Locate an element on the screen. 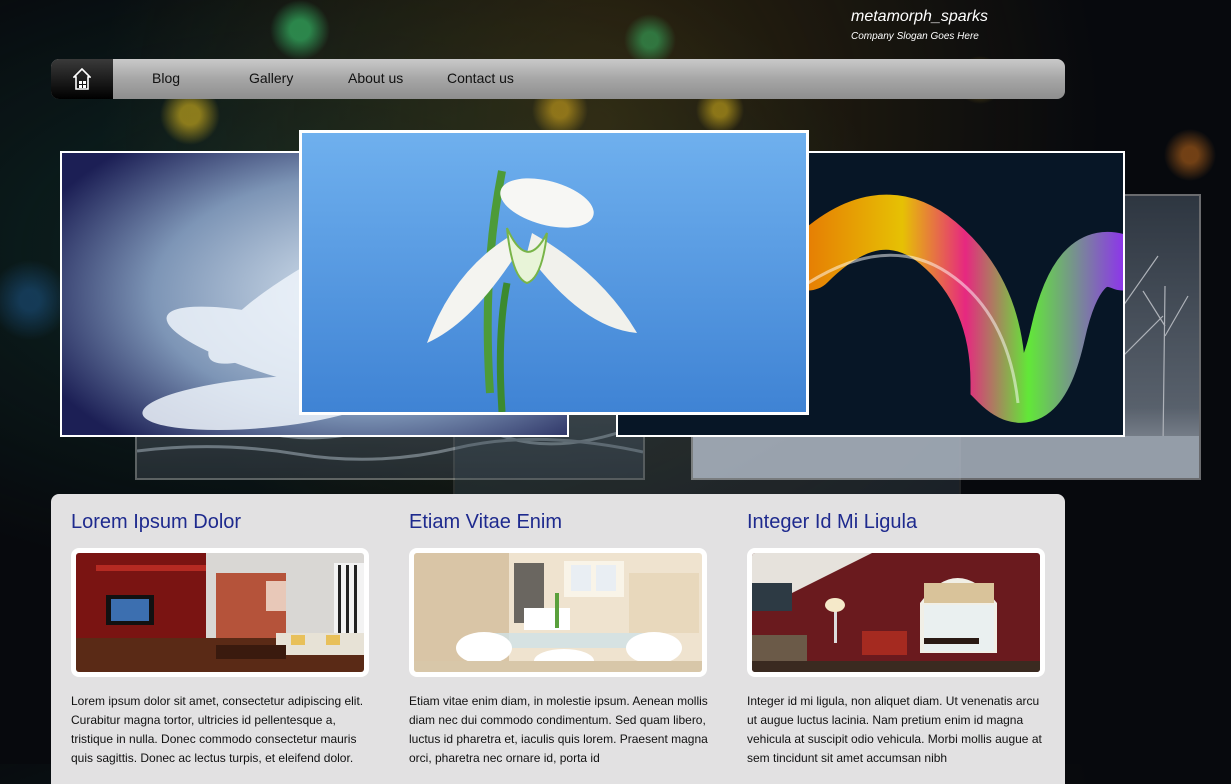 Image resolution: width=1231 pixels, height=784 pixels. living-room-image is located at coordinates (220, 612).